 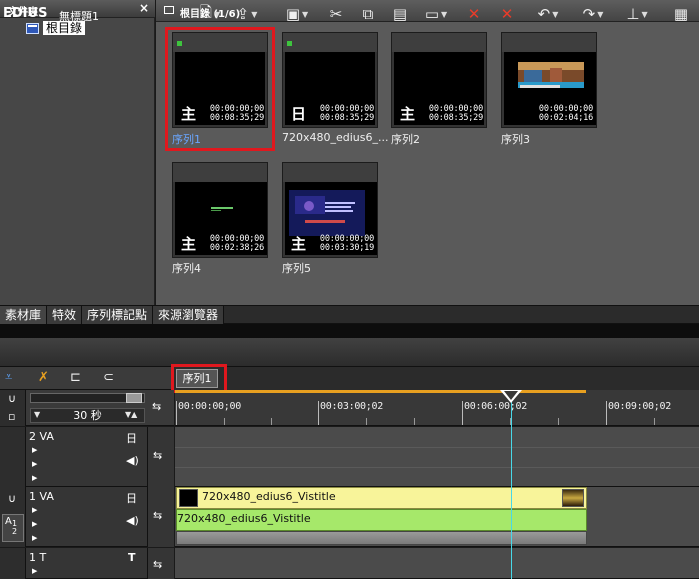 What do you see at coordinates (436, 378) in the screenshot?
I see `sequence-tab-bar` at bounding box center [436, 378].